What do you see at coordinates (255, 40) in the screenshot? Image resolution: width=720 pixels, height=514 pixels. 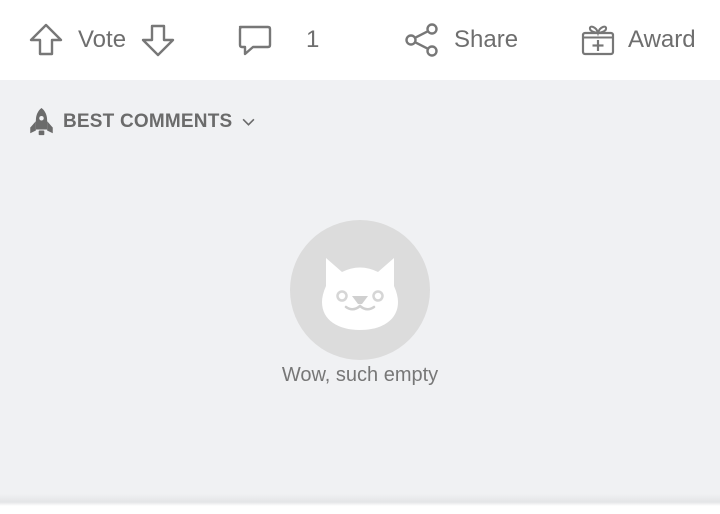 I see `comment-bubble-icon` at bounding box center [255, 40].